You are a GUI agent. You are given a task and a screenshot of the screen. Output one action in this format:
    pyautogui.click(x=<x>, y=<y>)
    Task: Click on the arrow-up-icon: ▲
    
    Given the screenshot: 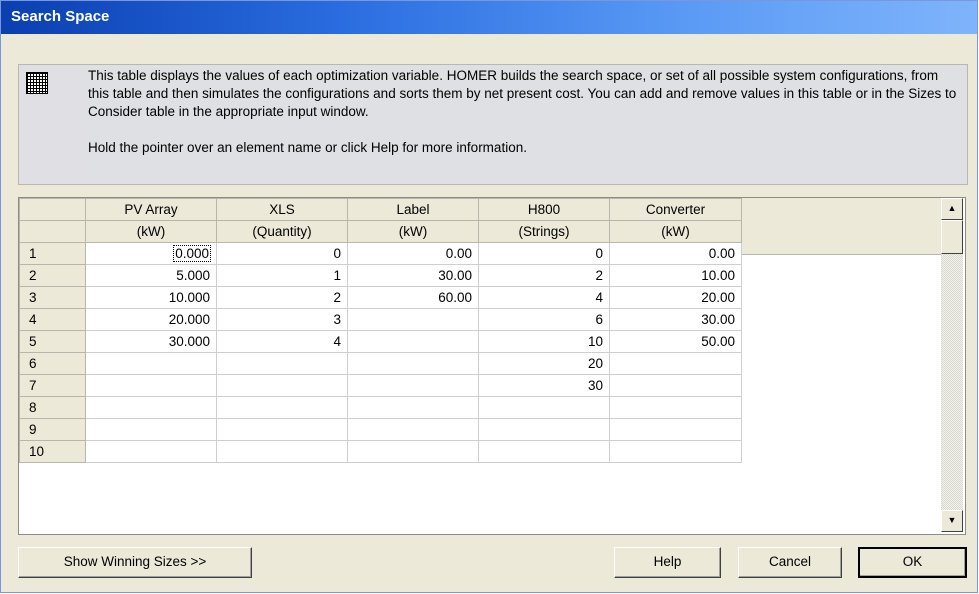 What is the action you would take?
    pyautogui.click(x=952, y=208)
    